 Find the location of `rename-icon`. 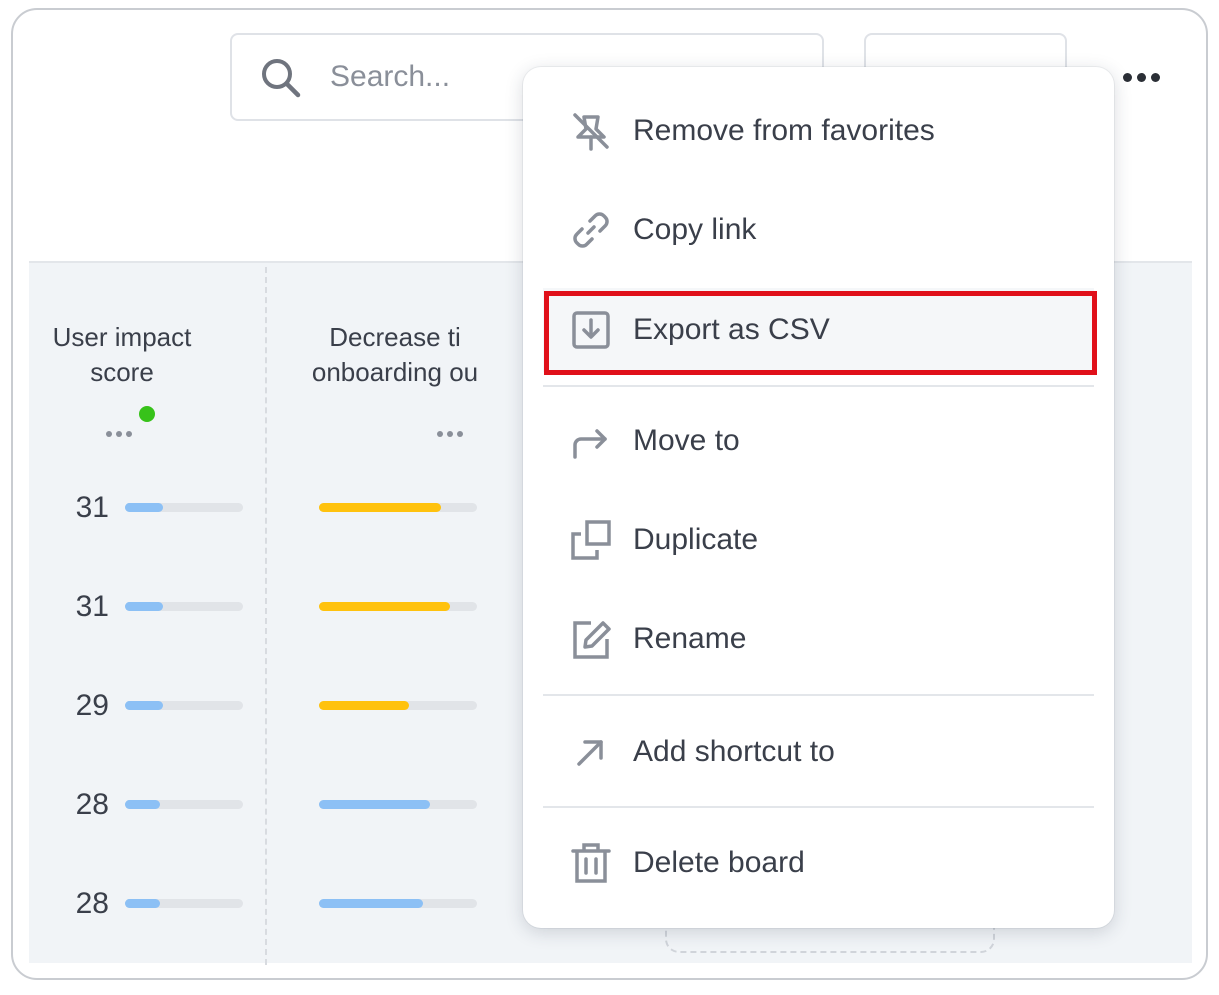

rename-icon is located at coordinates (592, 640).